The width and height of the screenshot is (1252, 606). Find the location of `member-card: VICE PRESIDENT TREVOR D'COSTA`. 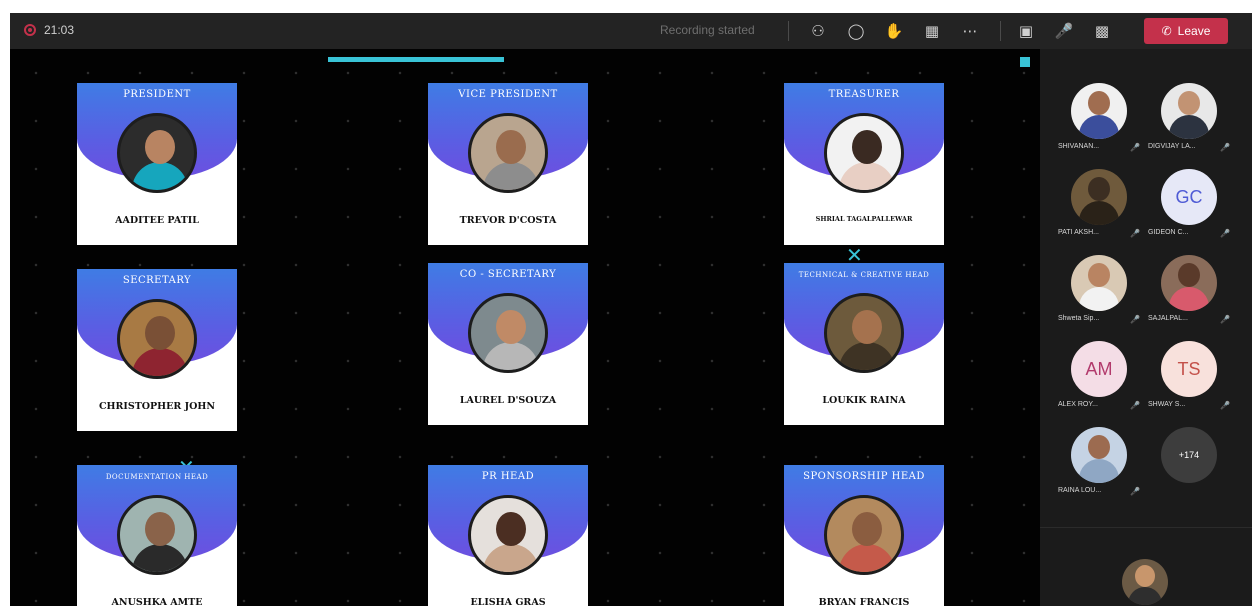

member-card: VICE PRESIDENT TREVOR D'COSTA is located at coordinates (508, 164).